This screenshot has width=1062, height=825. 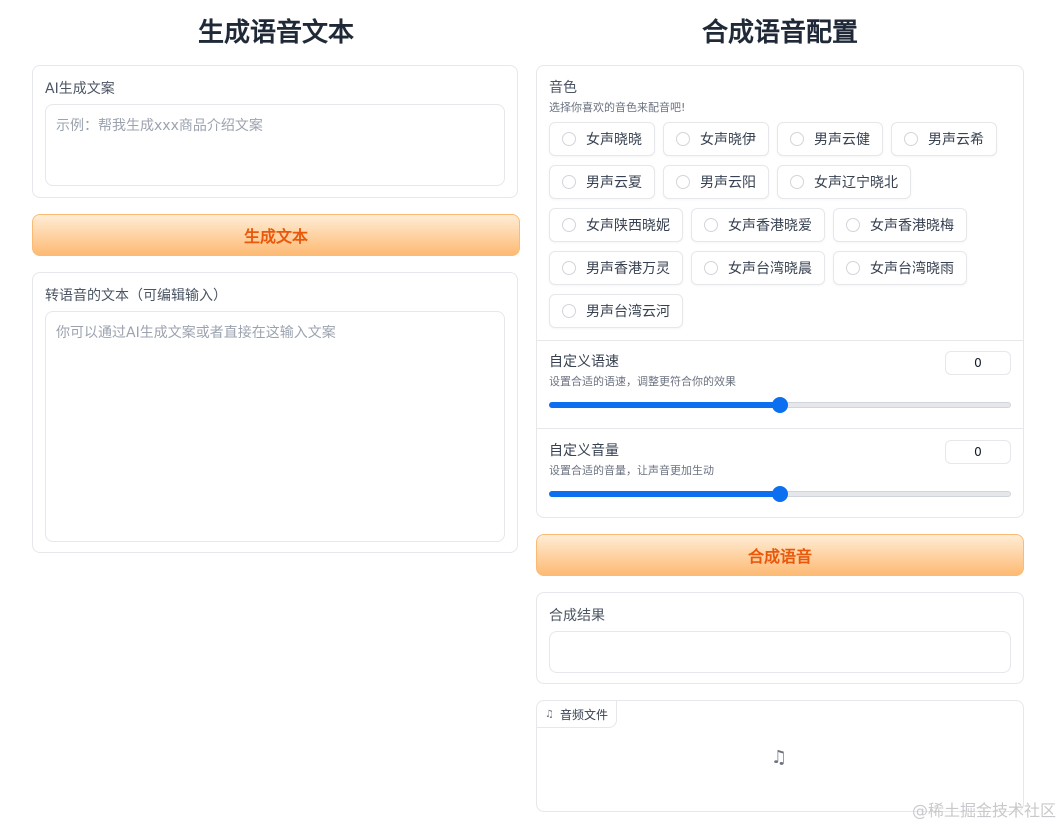 What do you see at coordinates (642, 381) in the screenshot?
I see `speed-hint: 设置合适的语速，调整更符合你的效果` at bounding box center [642, 381].